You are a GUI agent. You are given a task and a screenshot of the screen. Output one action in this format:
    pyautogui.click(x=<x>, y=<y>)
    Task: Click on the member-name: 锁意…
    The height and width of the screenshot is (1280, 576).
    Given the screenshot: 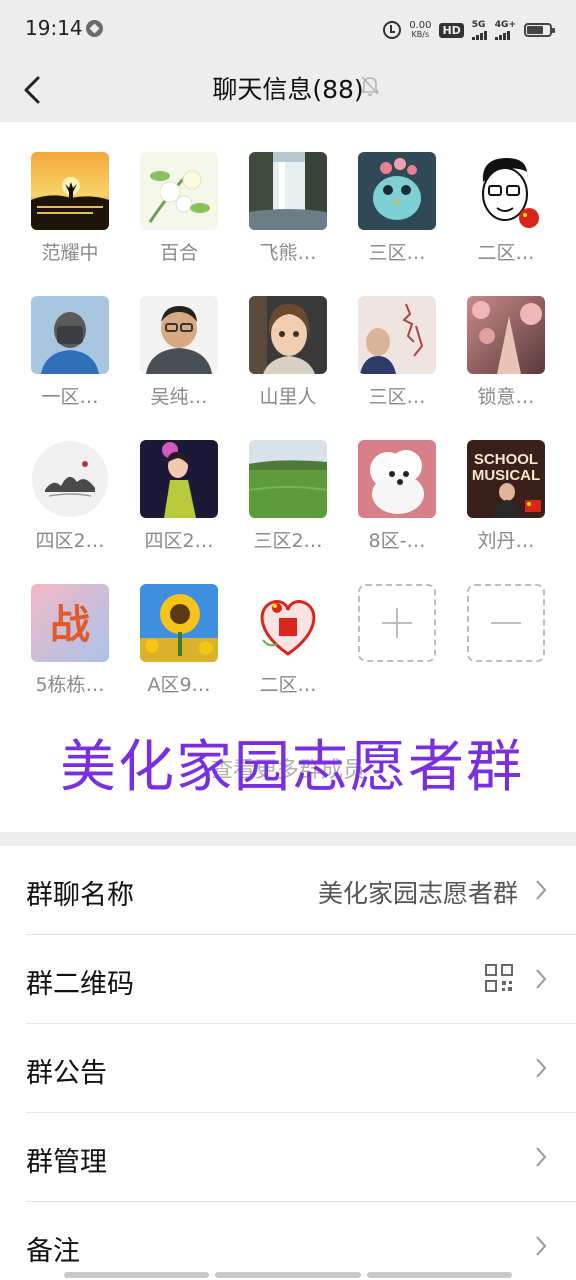 What is the action you would take?
    pyautogui.click(x=506, y=397)
    